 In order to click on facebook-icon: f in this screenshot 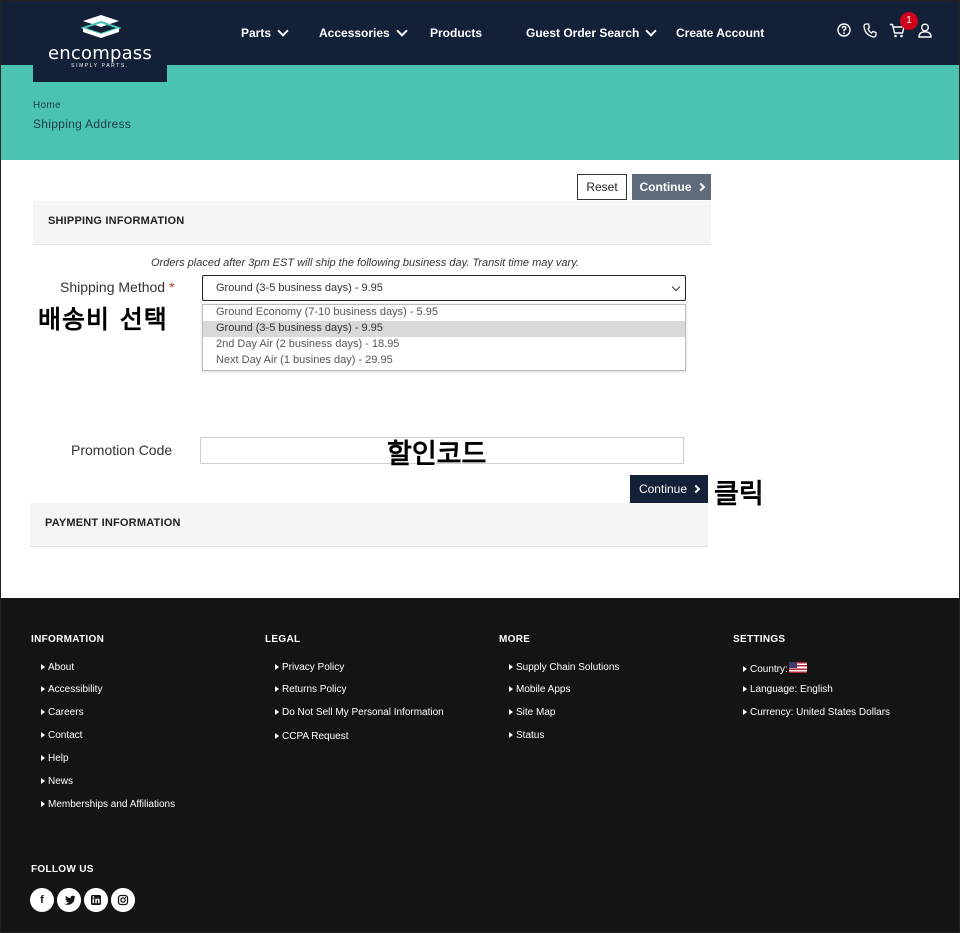, I will do `click(42, 900)`.